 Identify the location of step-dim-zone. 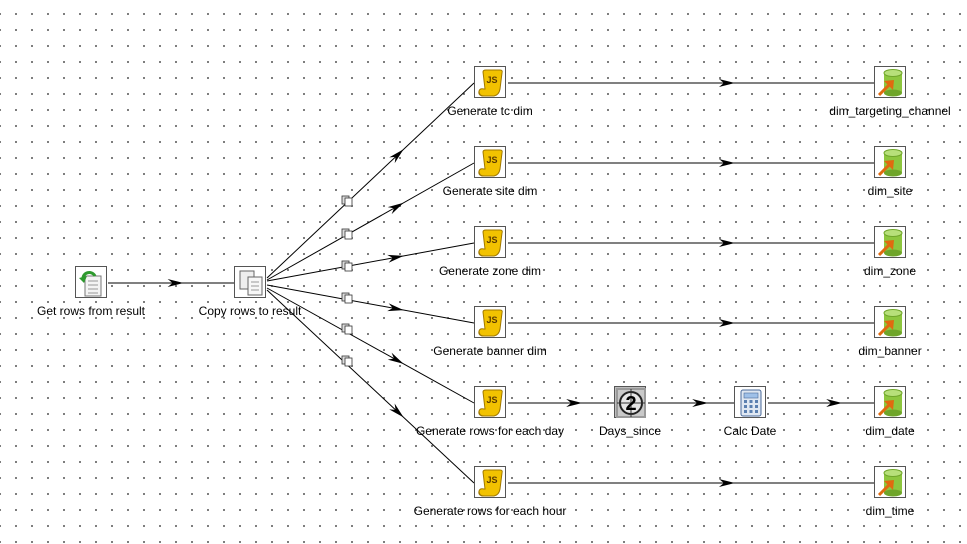
(891, 243).